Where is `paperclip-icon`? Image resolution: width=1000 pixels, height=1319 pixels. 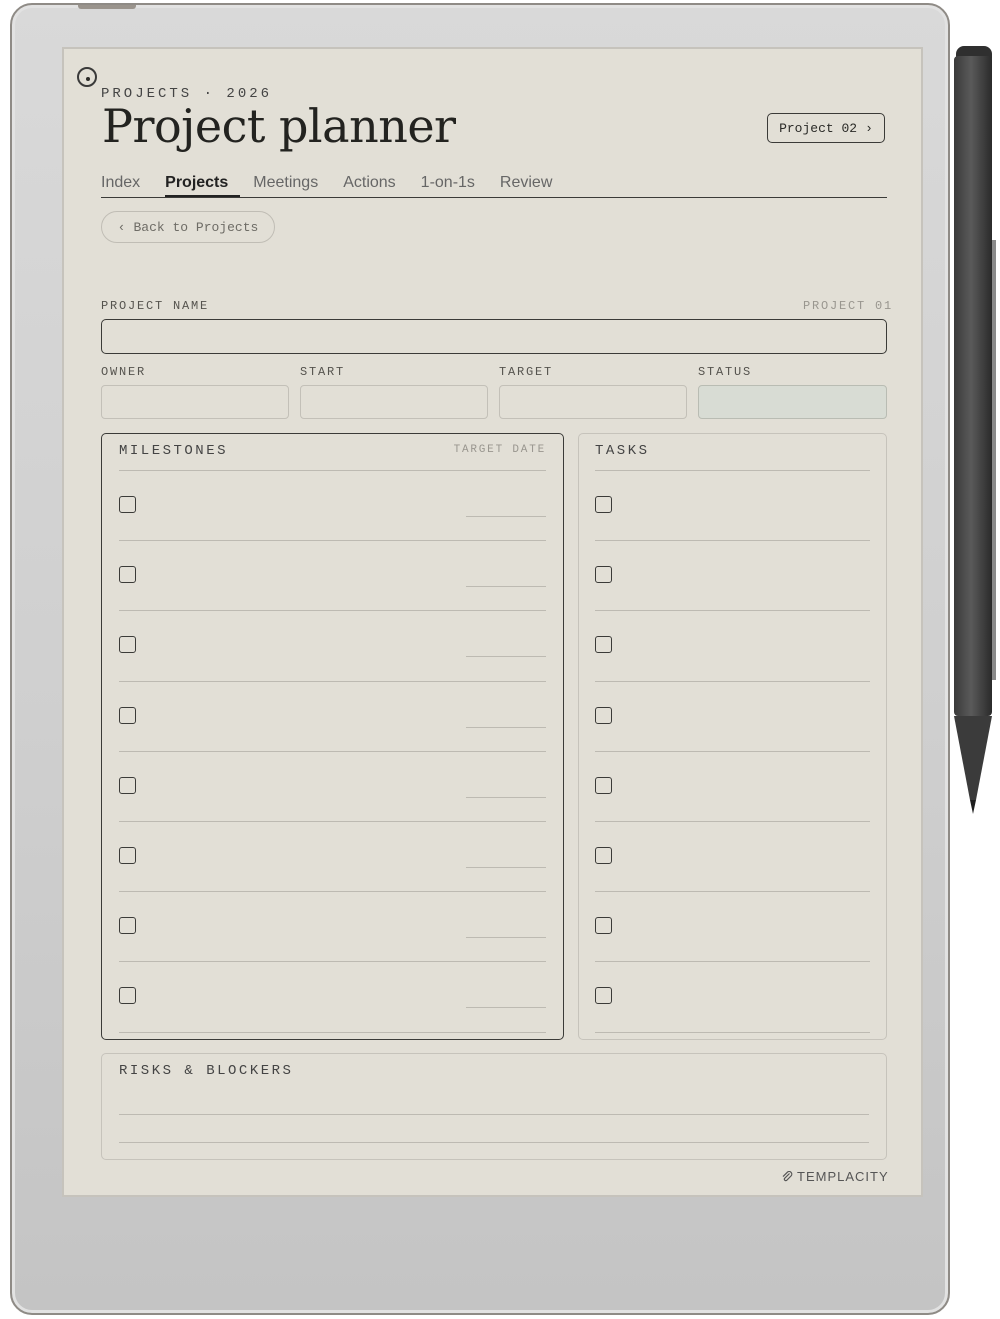 paperclip-icon is located at coordinates (787, 1175).